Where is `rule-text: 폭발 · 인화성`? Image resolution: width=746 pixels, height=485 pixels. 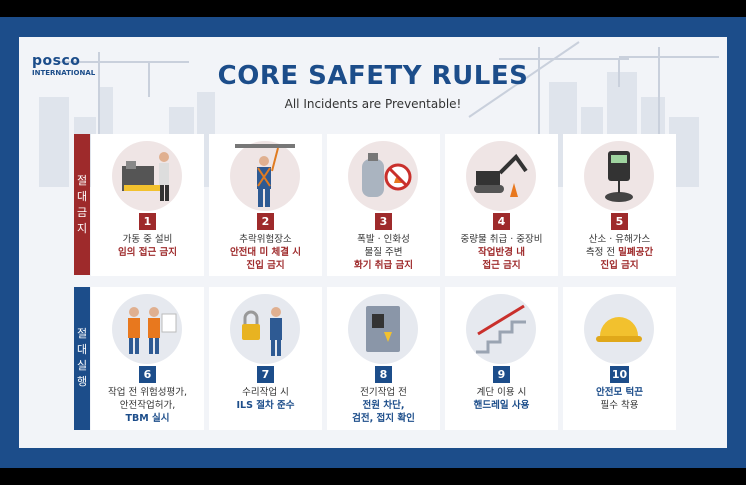
rule-text: 폭발 · 인화성 is located at coordinates (383, 239).